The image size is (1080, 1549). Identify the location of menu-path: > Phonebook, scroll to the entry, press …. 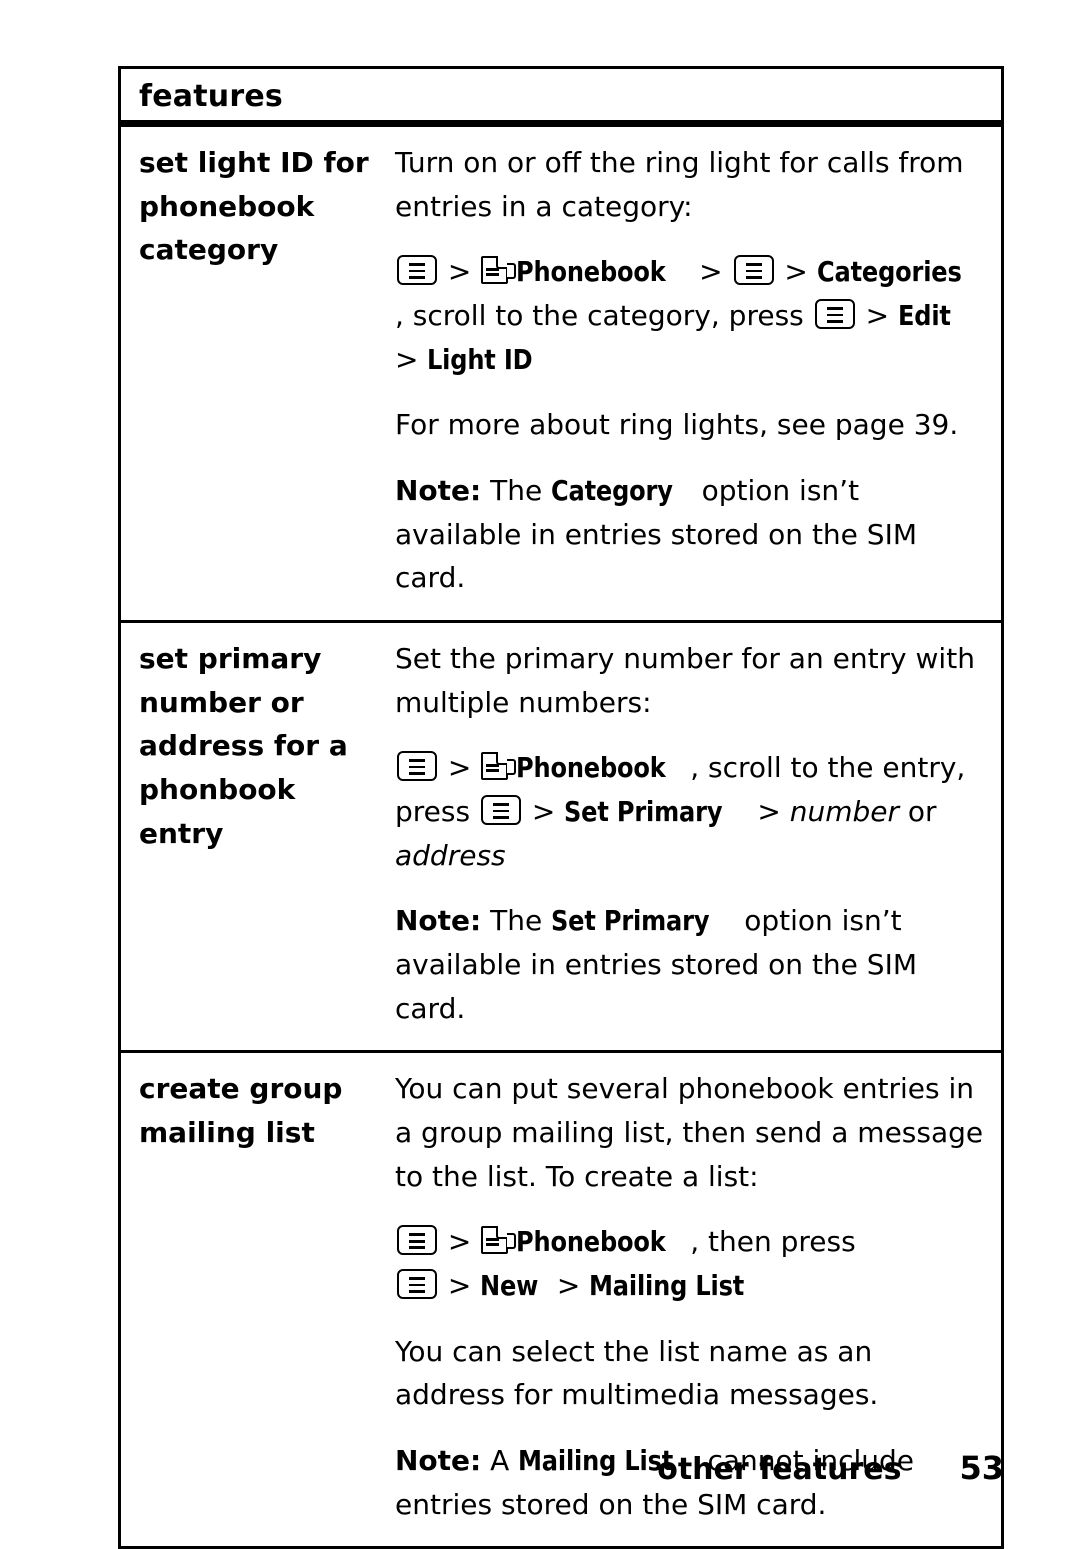
(691, 811).